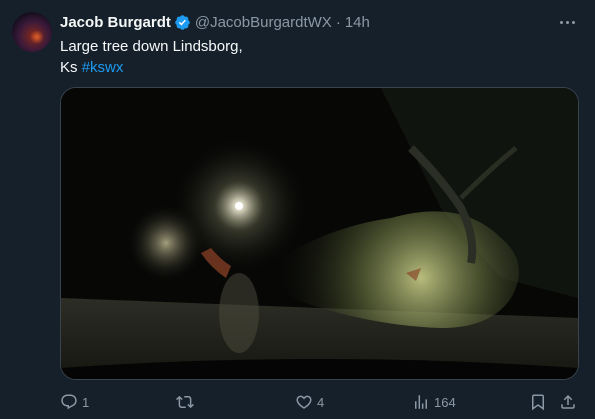 The image size is (595, 419). Describe the element at coordinates (421, 402) in the screenshot. I see `views-icon` at that location.